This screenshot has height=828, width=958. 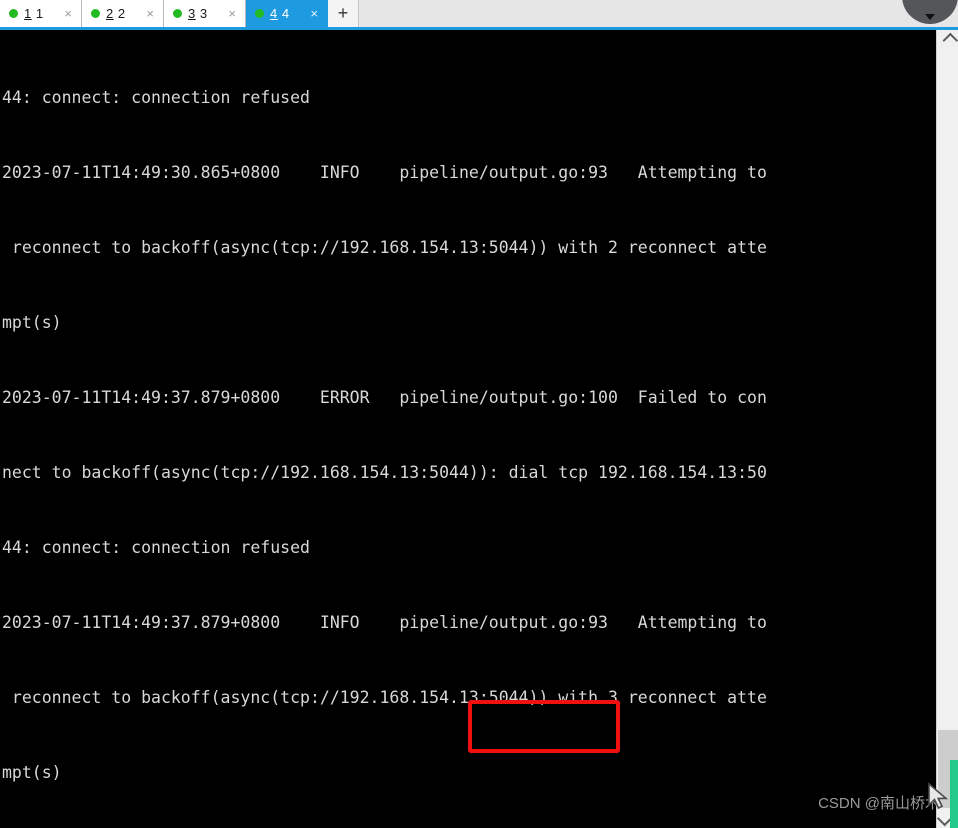 I want to click on tab-bar: 1 1 × 2 2 × 3 3 × 4 4 × +, so click(x=479, y=13).